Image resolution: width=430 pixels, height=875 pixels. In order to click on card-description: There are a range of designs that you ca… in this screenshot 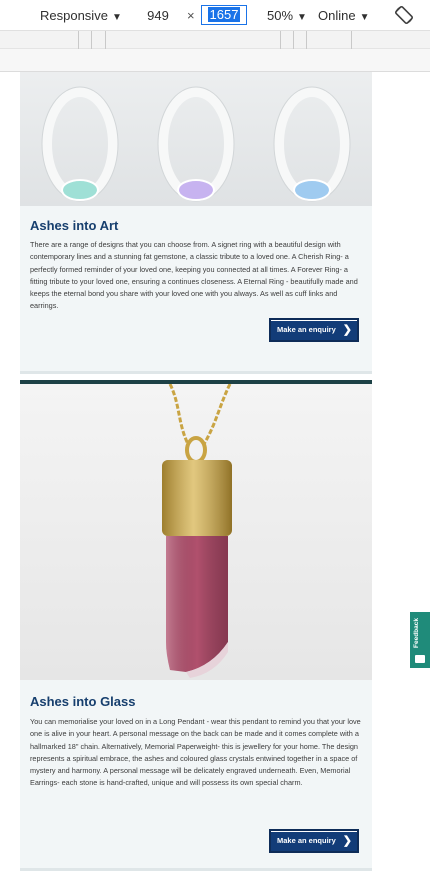, I will do `click(194, 275)`.